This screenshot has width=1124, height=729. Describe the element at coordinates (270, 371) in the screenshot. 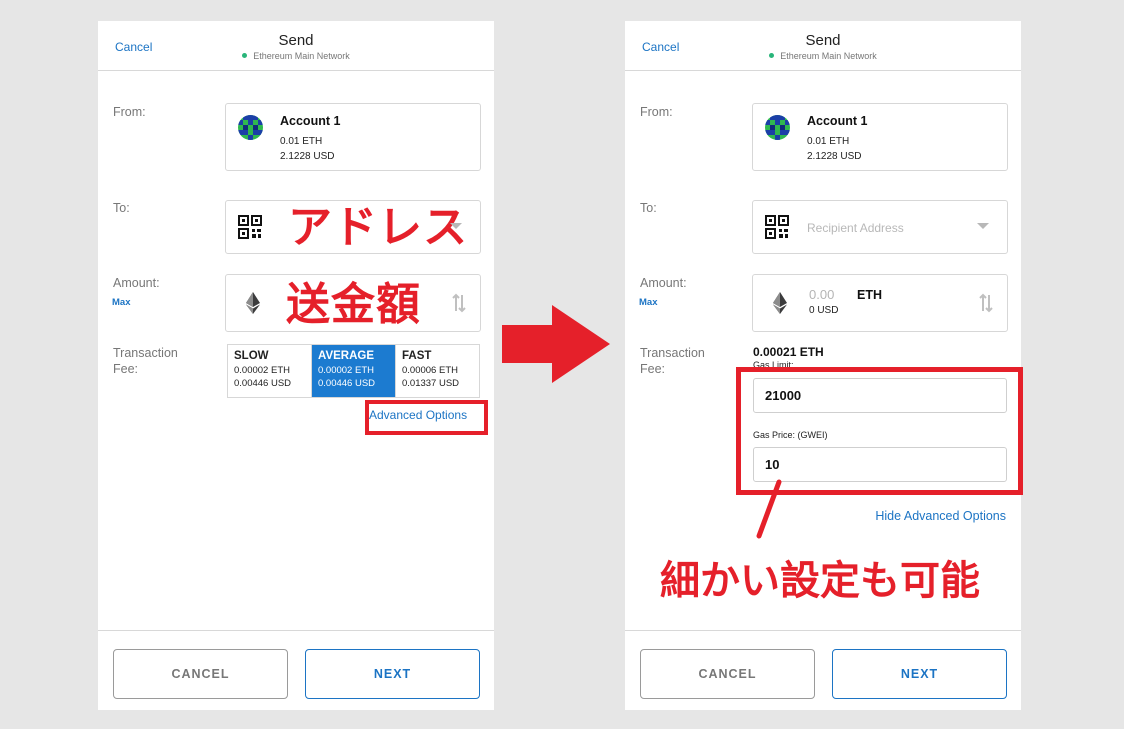

I see `fee-option-slow: SLOW 0.00002 ETH 0.00446 USD` at that location.